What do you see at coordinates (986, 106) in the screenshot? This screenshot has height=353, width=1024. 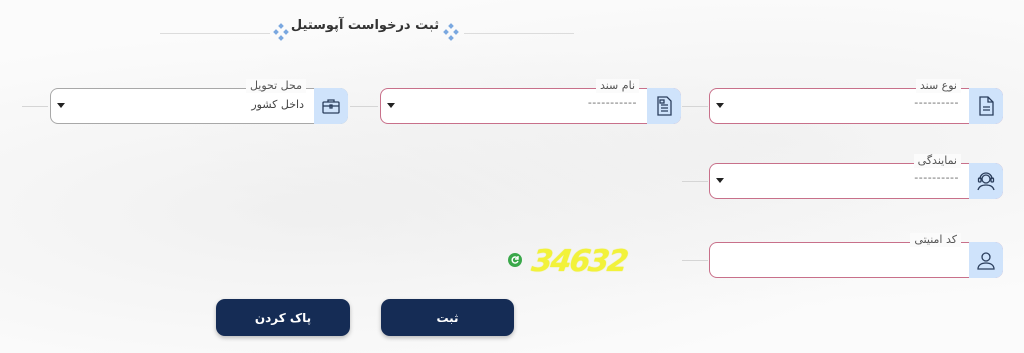 I see `file-icon` at bounding box center [986, 106].